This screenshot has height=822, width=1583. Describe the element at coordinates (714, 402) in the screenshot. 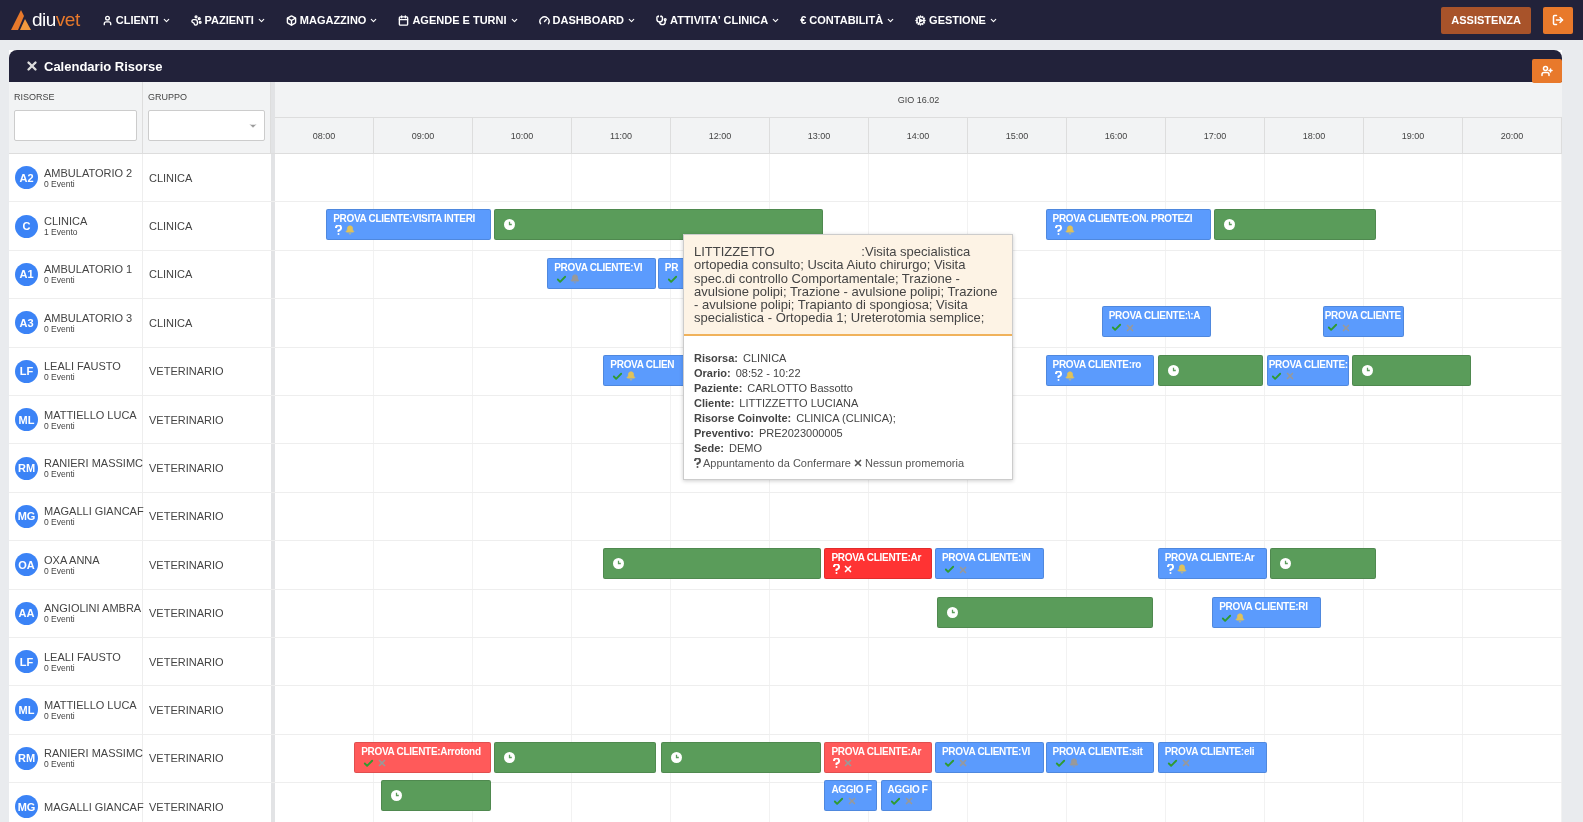

I see `field-label: Cliente:` at that location.